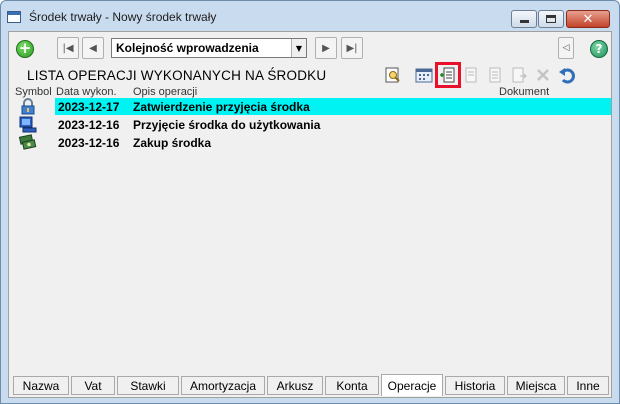 The width and height of the screenshot is (620, 404). I want to click on column-header-symbol: Symbol, so click(33, 92).